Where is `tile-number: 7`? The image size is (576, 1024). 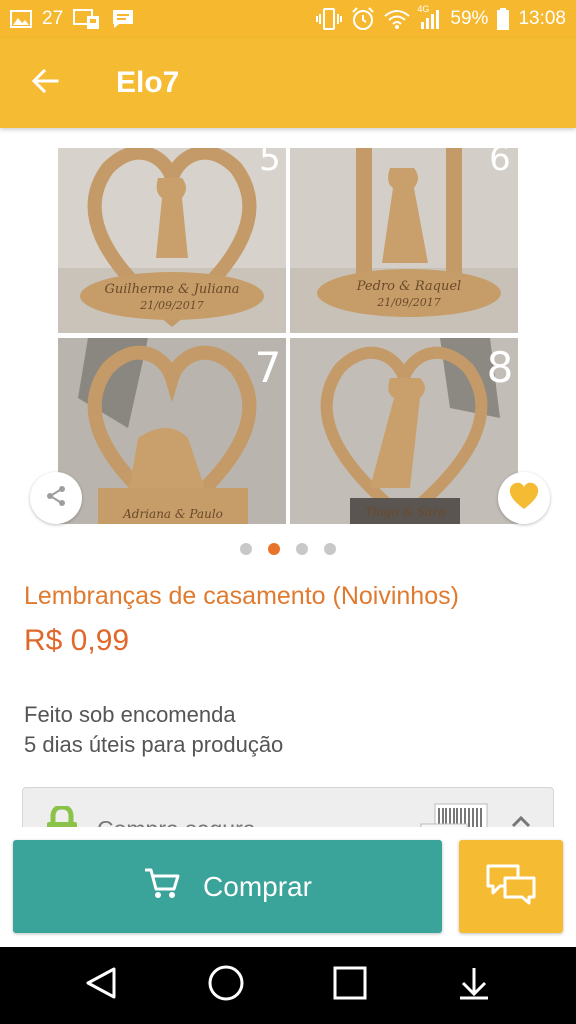 tile-number: 7 is located at coordinates (268, 367).